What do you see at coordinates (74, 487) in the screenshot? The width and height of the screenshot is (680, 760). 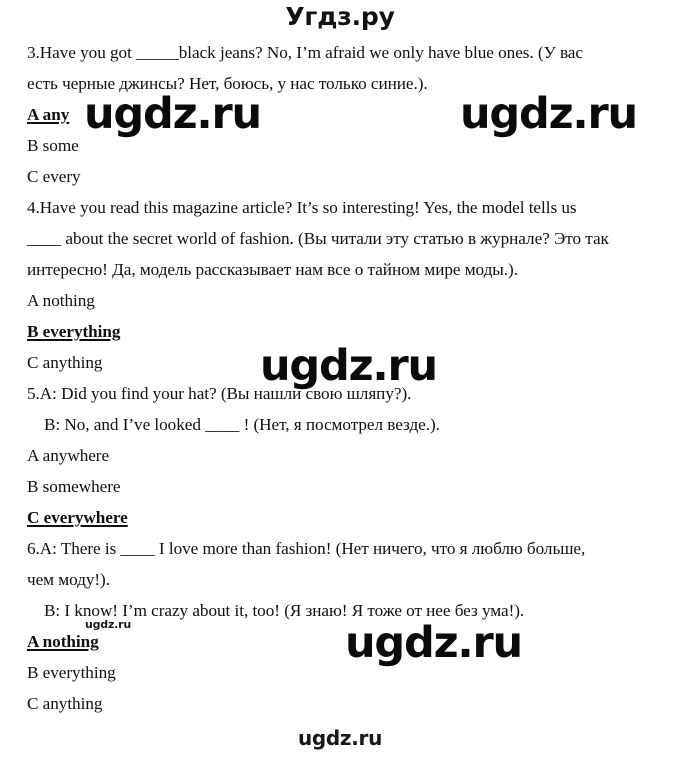 I see `exercise-5-option-b: B somewhere` at bounding box center [74, 487].